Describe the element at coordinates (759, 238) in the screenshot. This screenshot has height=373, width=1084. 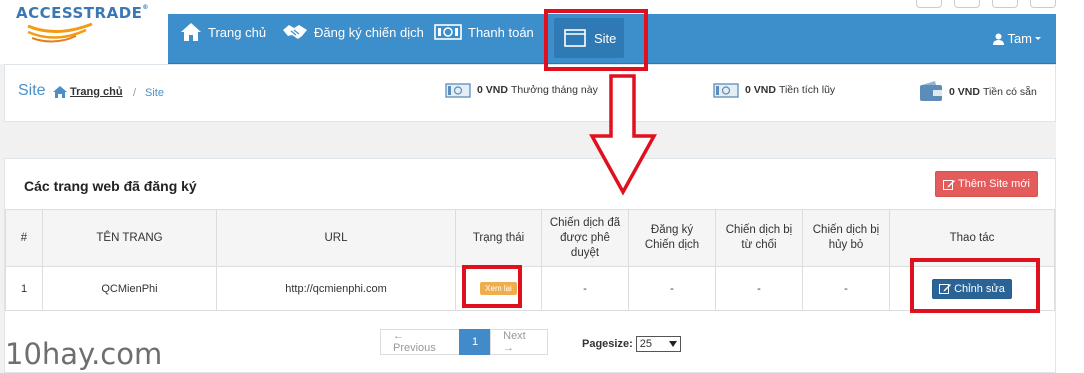
I see `column-header: Chiến dịch bị từ chối` at that location.